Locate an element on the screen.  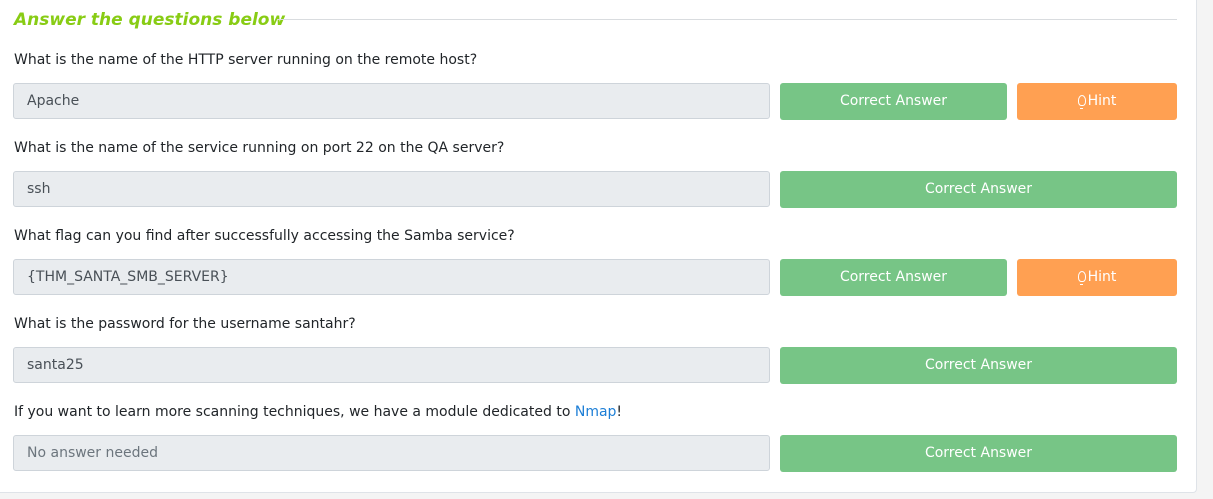
correct-answer-button-4: Correct Answer is located at coordinates (978, 365).